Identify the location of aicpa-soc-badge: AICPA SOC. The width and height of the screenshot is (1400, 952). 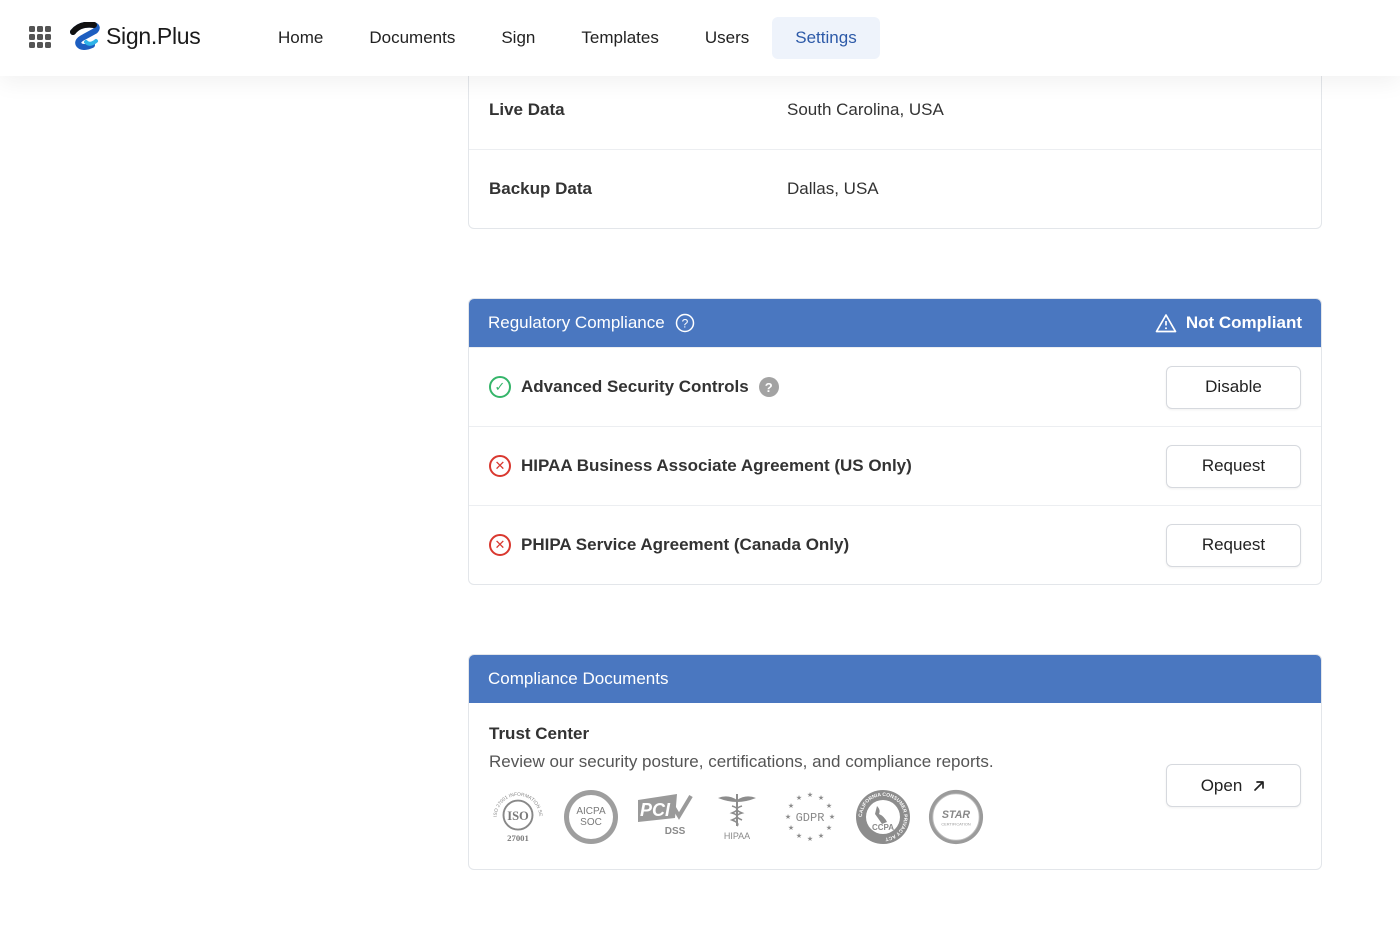
(591, 817).